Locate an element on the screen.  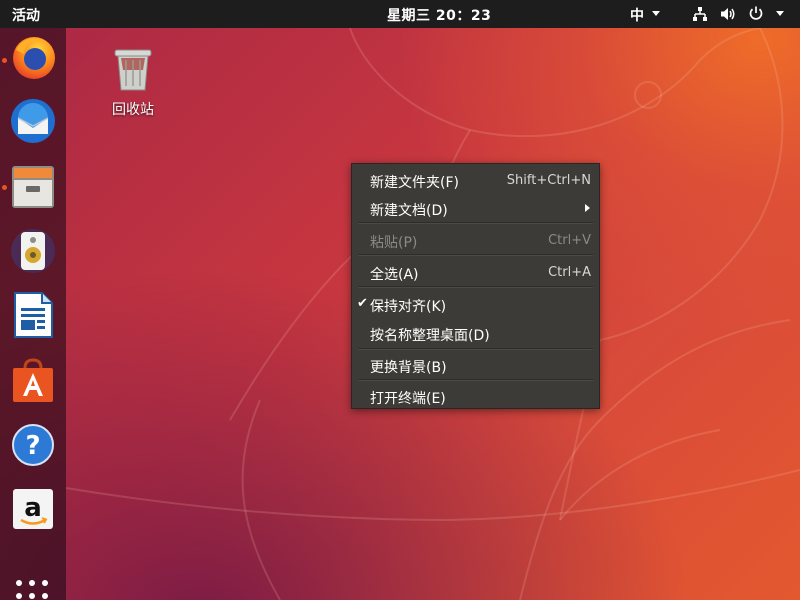
top-bar: 活动 星期三 20：23 中 is located at coordinates (400, 14).